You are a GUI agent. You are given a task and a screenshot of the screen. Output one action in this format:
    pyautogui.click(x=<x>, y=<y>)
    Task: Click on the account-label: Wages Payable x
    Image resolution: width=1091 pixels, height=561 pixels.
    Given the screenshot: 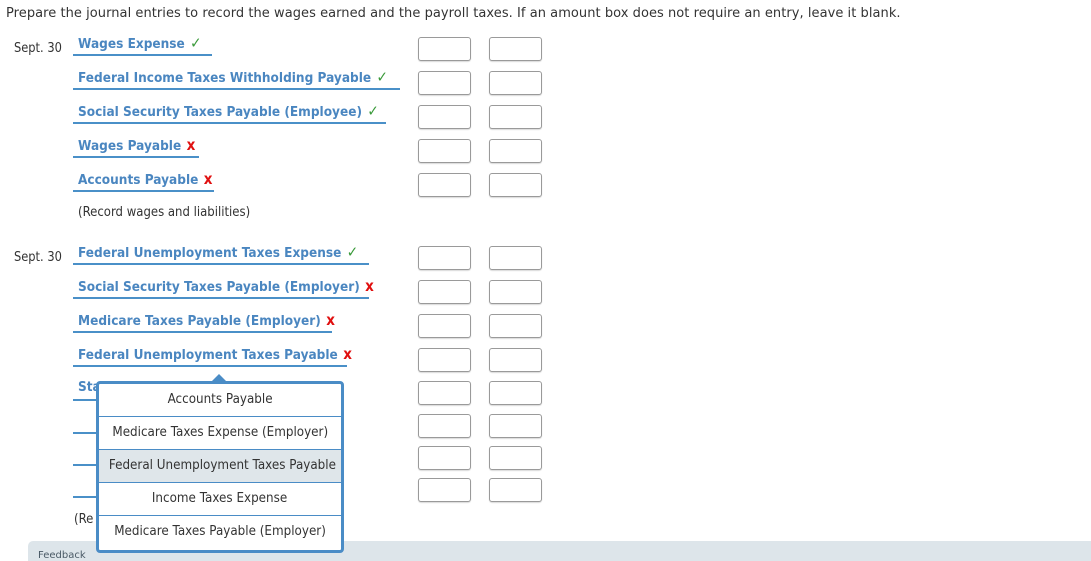 What is the action you would take?
    pyautogui.click(x=137, y=145)
    